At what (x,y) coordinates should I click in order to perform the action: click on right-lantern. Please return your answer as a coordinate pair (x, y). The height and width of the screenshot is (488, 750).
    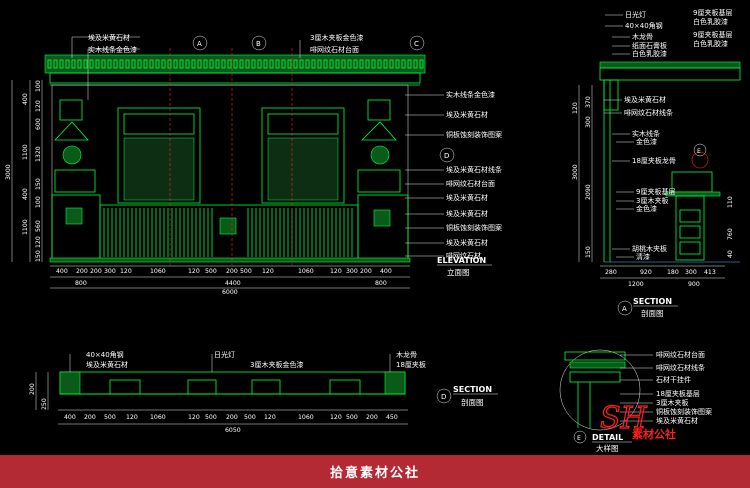
    Looking at the image, I should click on (379, 146).